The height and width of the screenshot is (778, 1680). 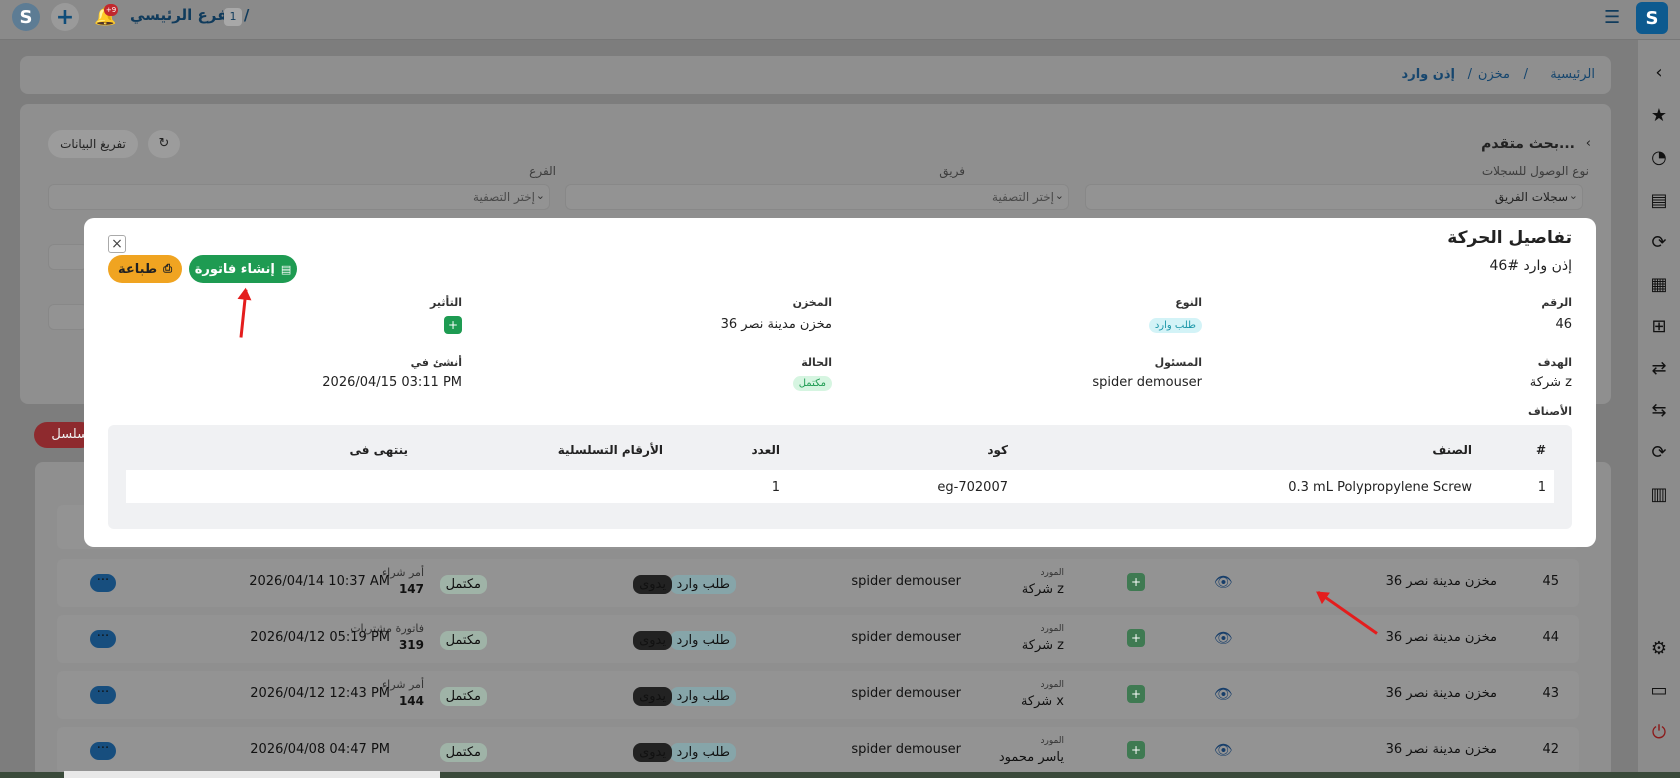 What do you see at coordinates (997, 450) in the screenshot?
I see `col-code: كود` at bounding box center [997, 450].